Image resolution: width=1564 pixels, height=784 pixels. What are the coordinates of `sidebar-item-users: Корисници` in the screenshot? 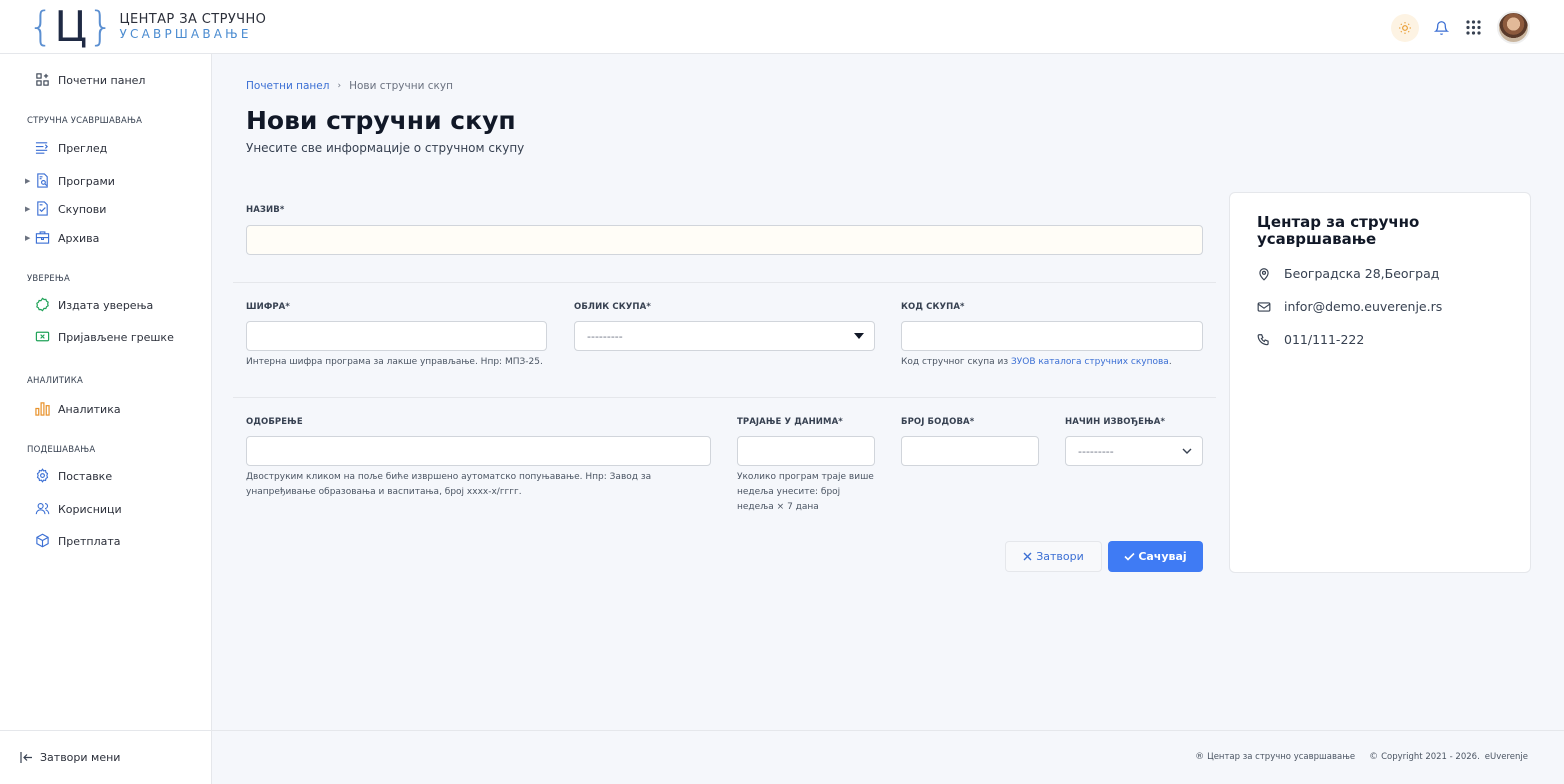 It's located at (105, 509).